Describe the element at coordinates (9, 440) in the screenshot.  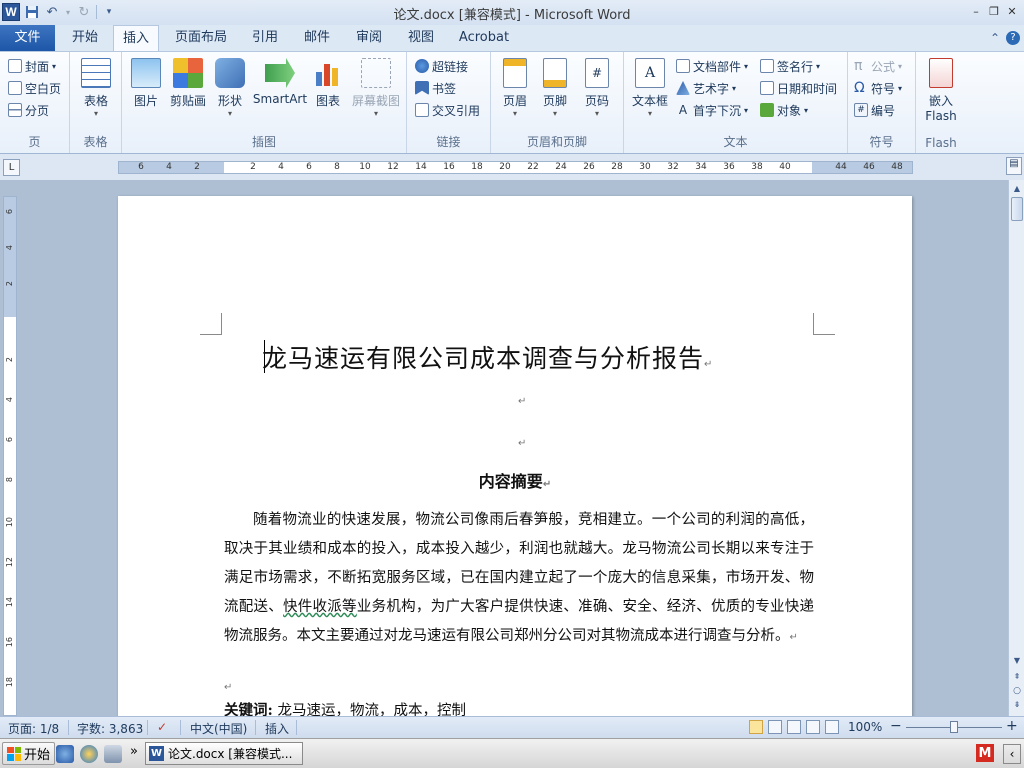
I see `vertical-ruler-number: 6` at that location.